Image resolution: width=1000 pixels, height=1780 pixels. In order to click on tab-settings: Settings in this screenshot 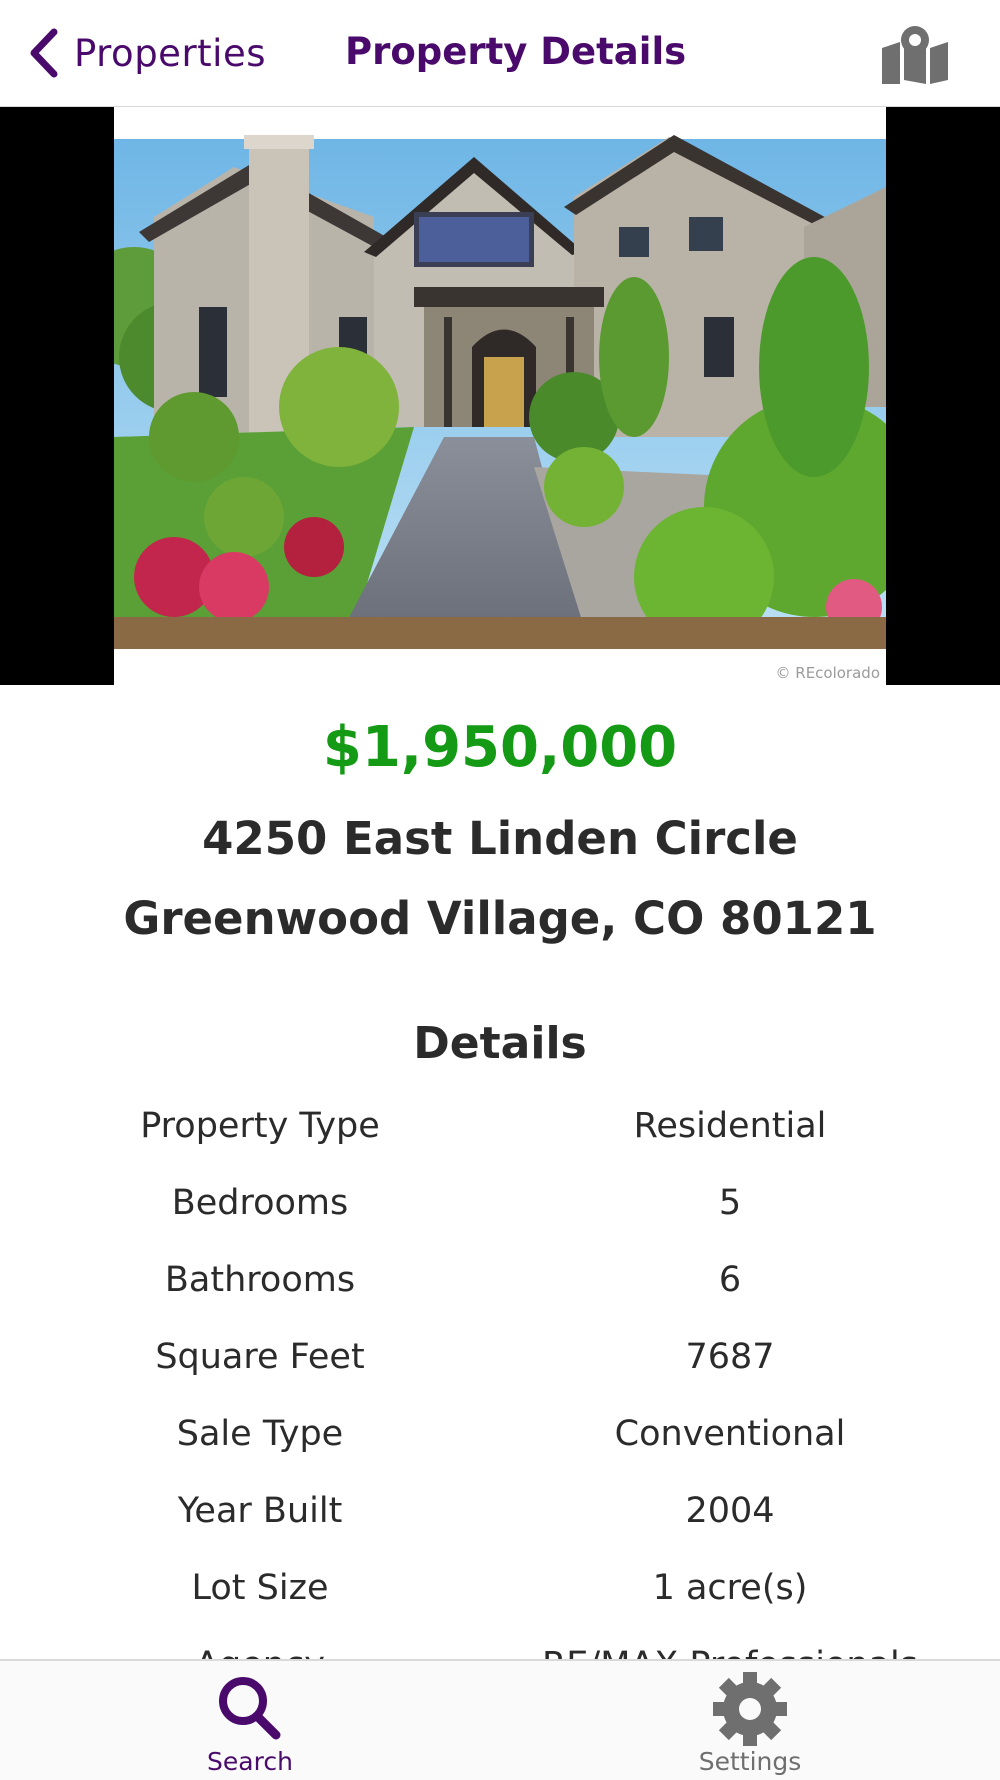, I will do `click(750, 1720)`.